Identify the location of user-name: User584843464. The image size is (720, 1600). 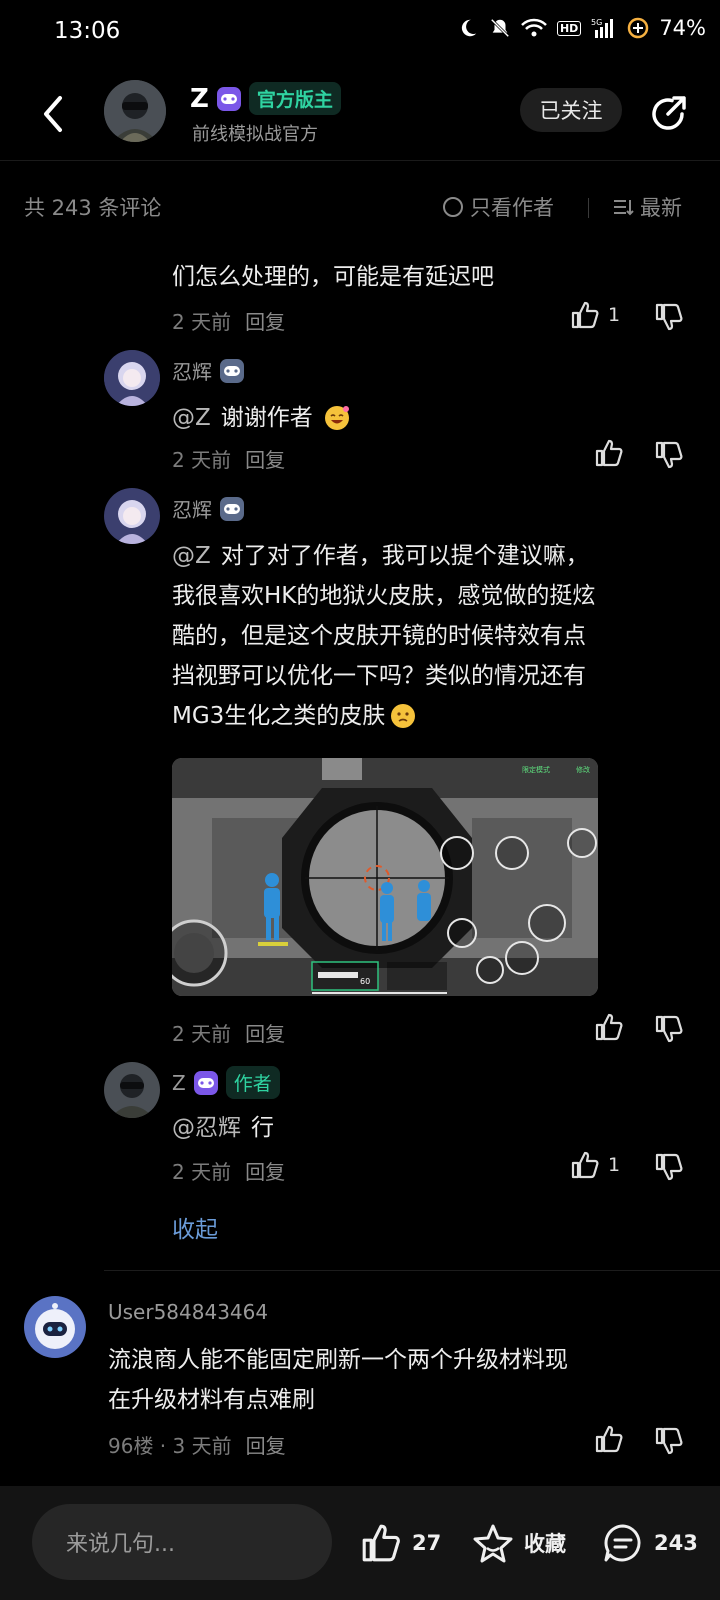
(188, 1312).